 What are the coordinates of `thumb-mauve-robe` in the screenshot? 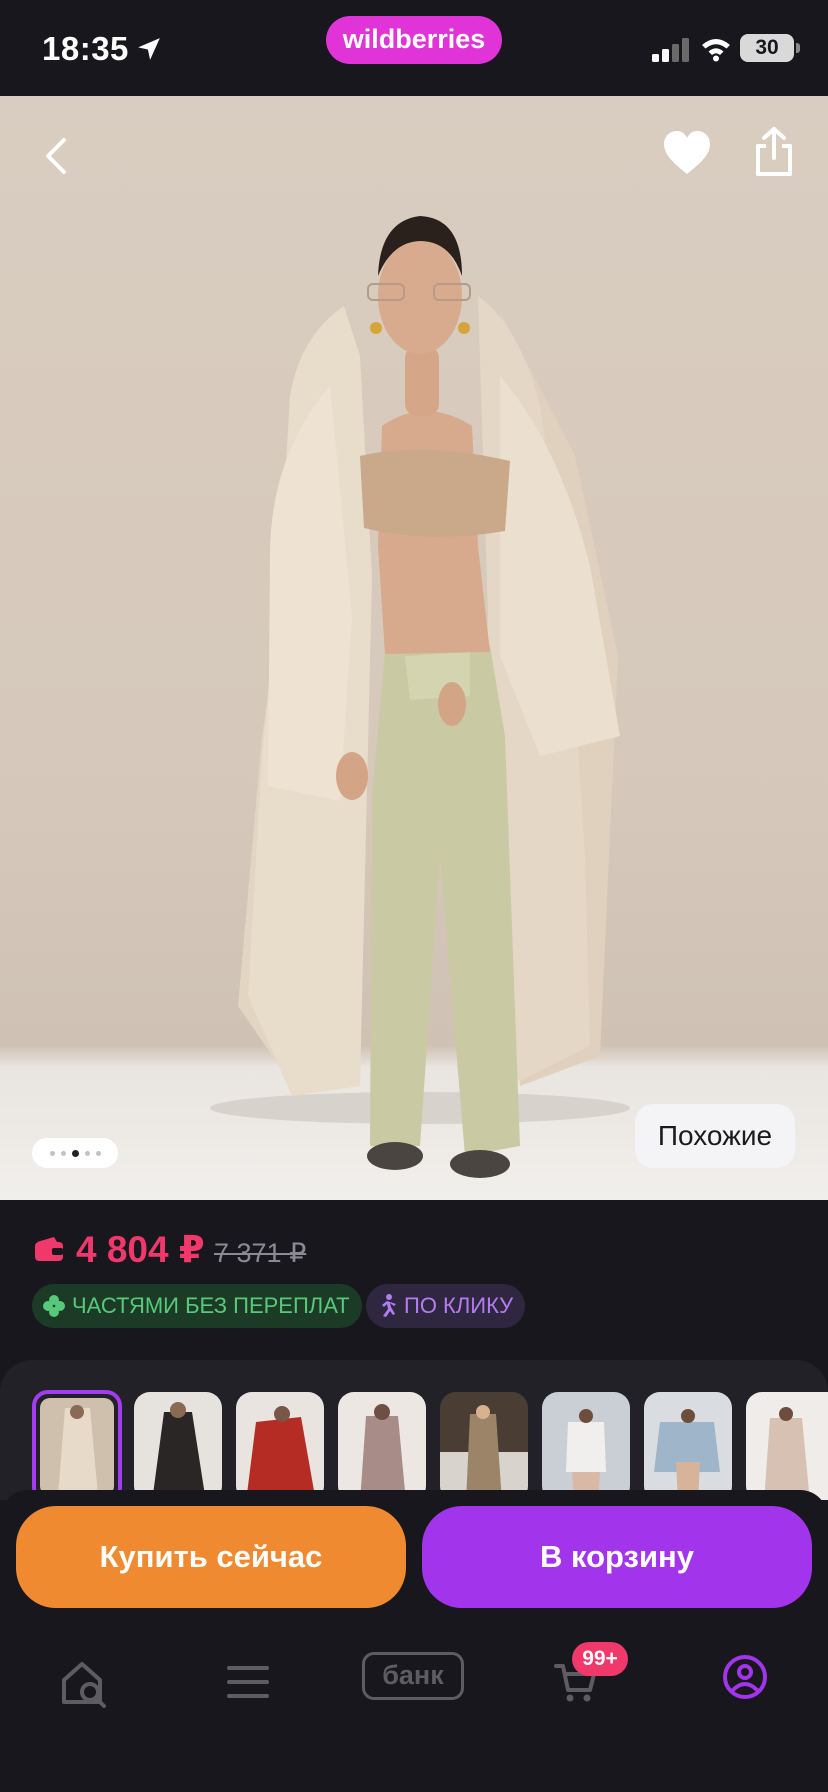 It's located at (382, 1446).